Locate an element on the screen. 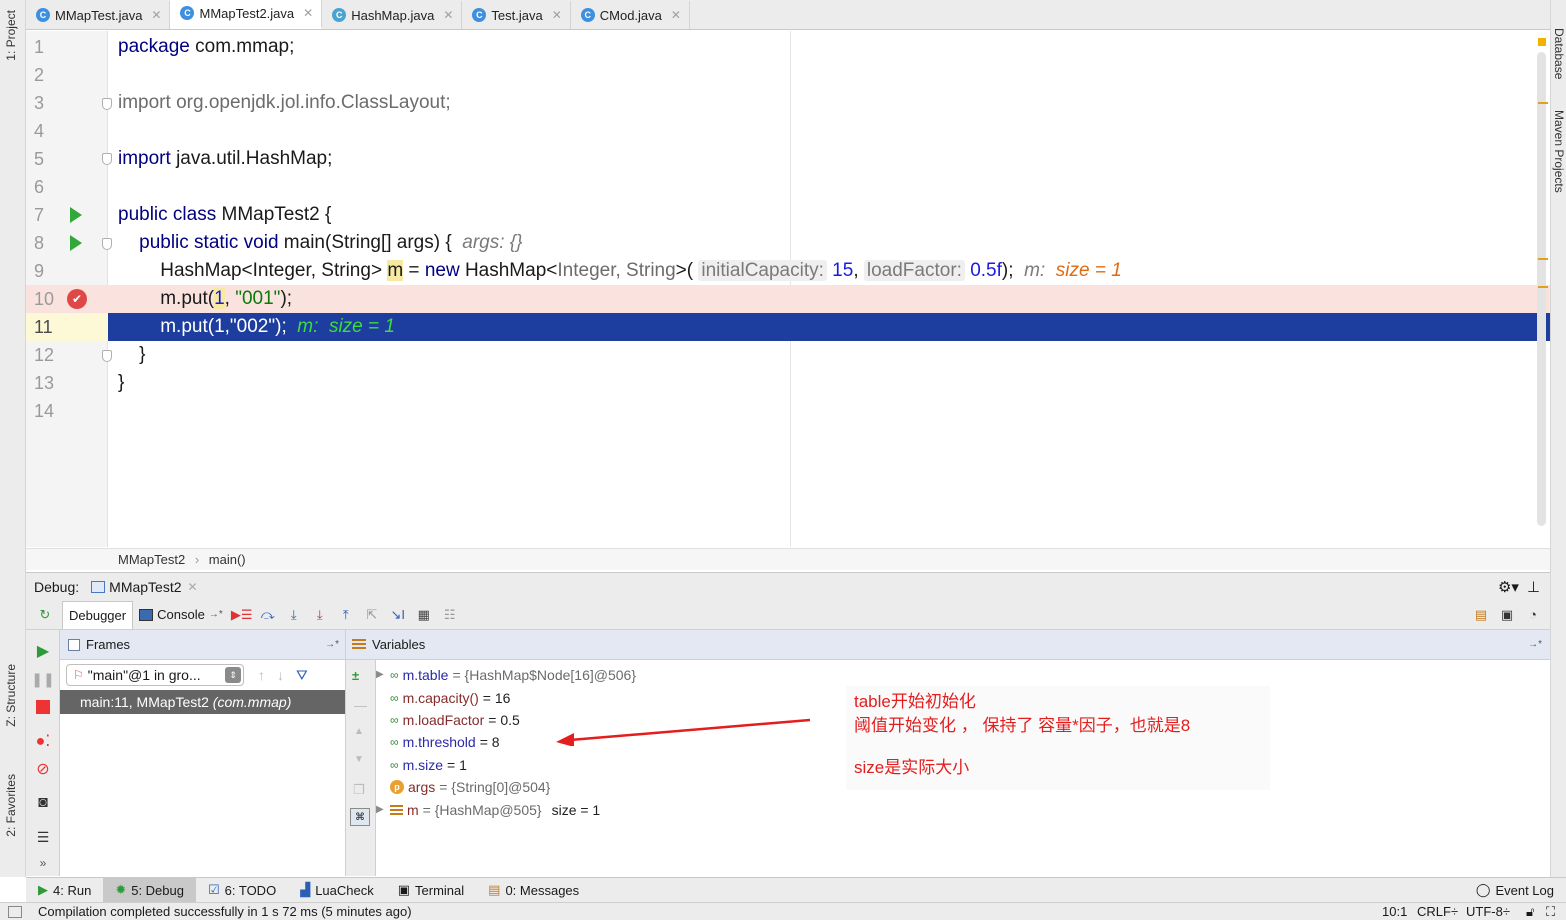 This screenshot has height=920, width=1566. thread-select: ⚐ "main"@1 in gro... ⇕ is located at coordinates (155, 675).